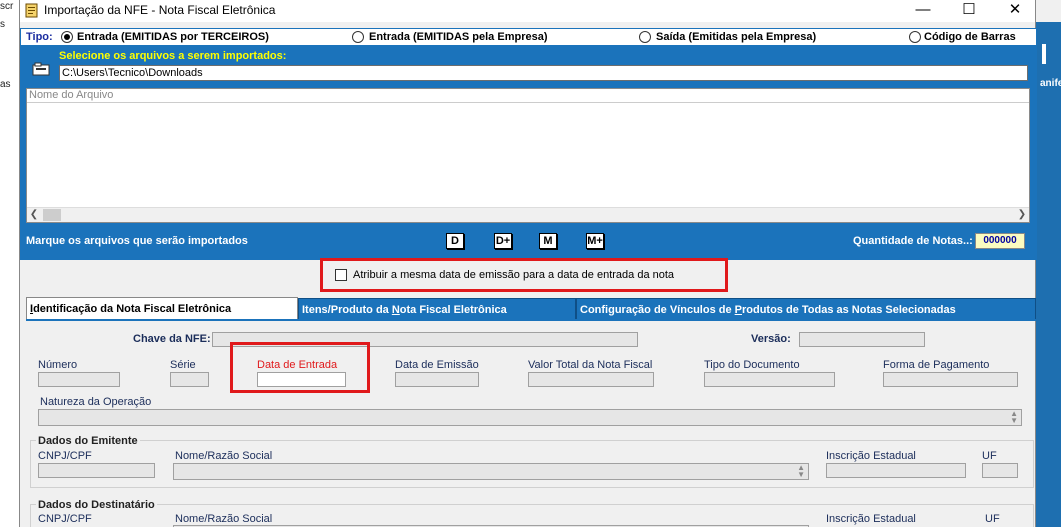 This screenshot has height=527, width=1061. Describe the element at coordinates (913, 241) in the screenshot. I see `quantity-label: Quantidade de Notas..:` at that location.